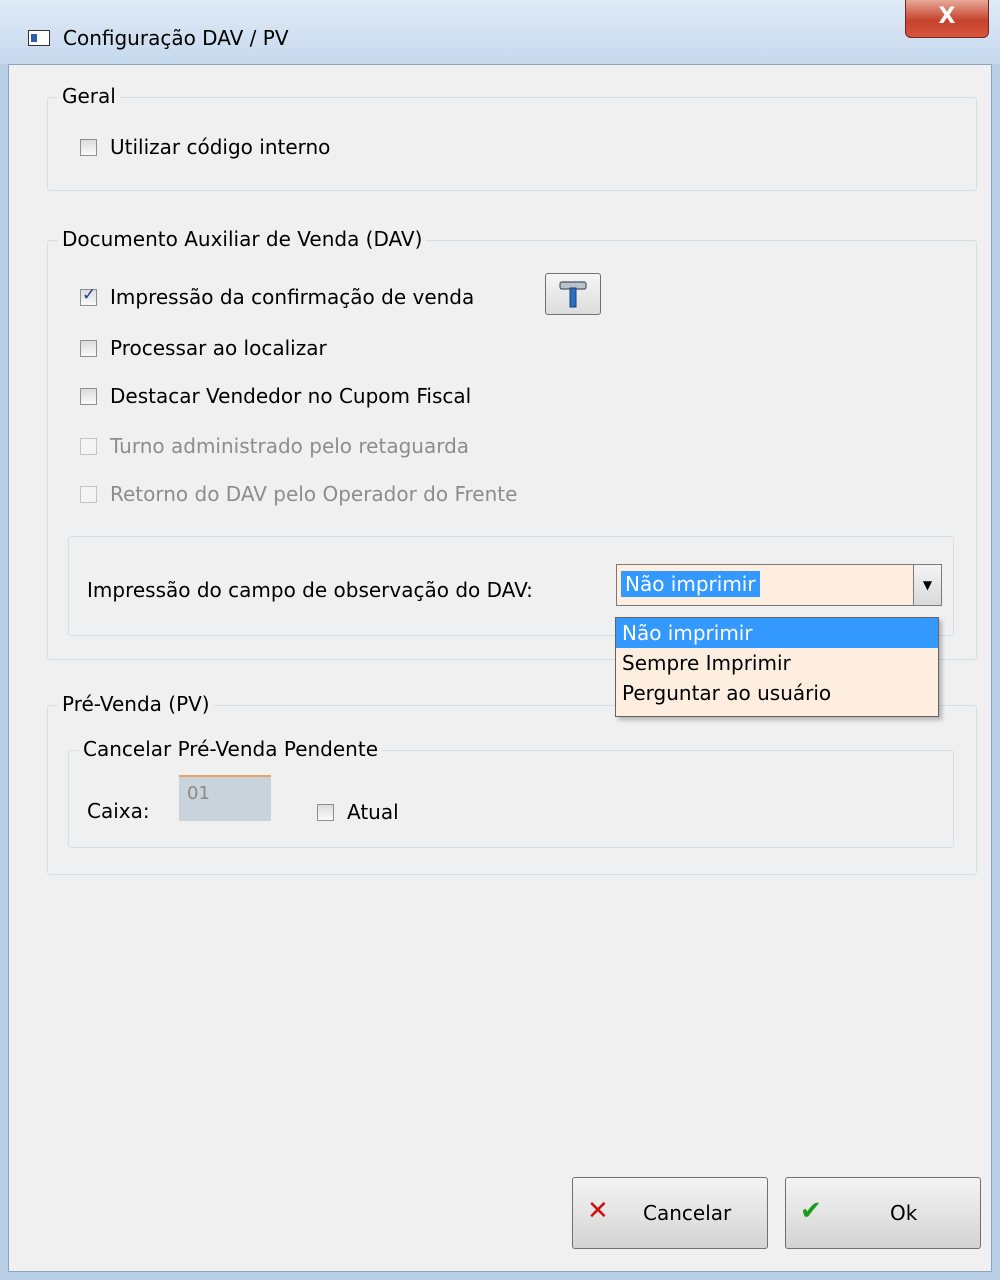  I want to click on window-title: Configuração DAV / PV, so click(176, 38).